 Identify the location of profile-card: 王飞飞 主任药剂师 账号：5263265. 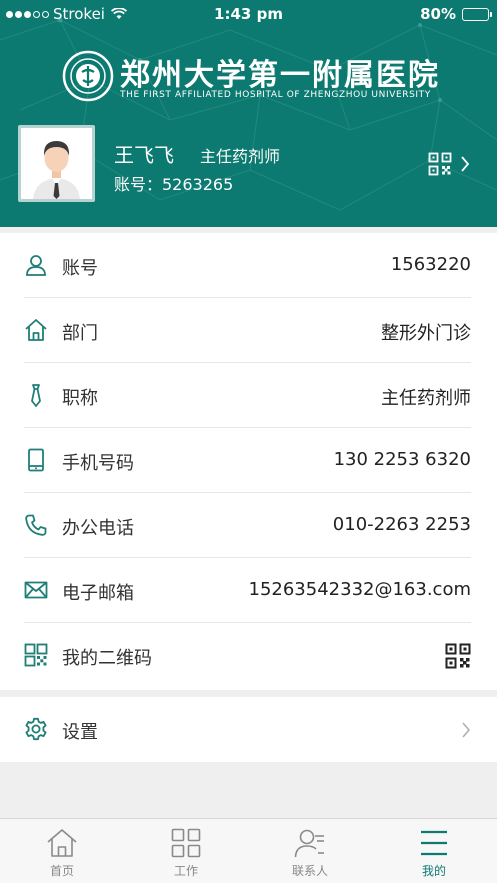
(253, 165).